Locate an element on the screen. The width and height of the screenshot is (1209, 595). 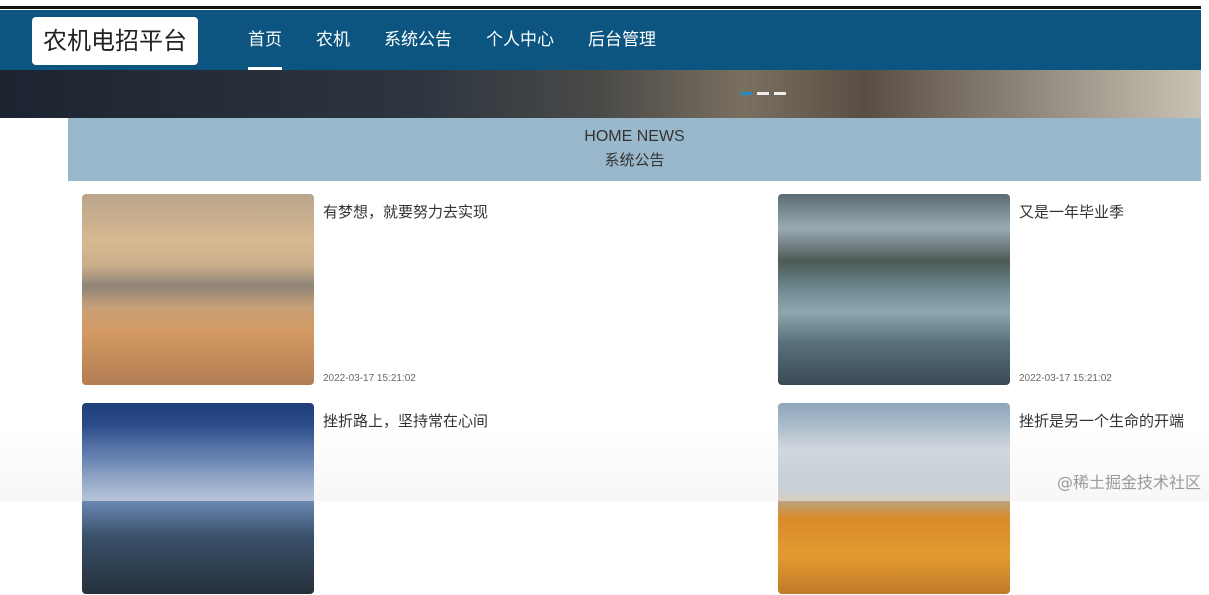
news-item: 有梦想，就要努力去实现 2022-03-17 15:21:02 is located at coordinates (297, 290).